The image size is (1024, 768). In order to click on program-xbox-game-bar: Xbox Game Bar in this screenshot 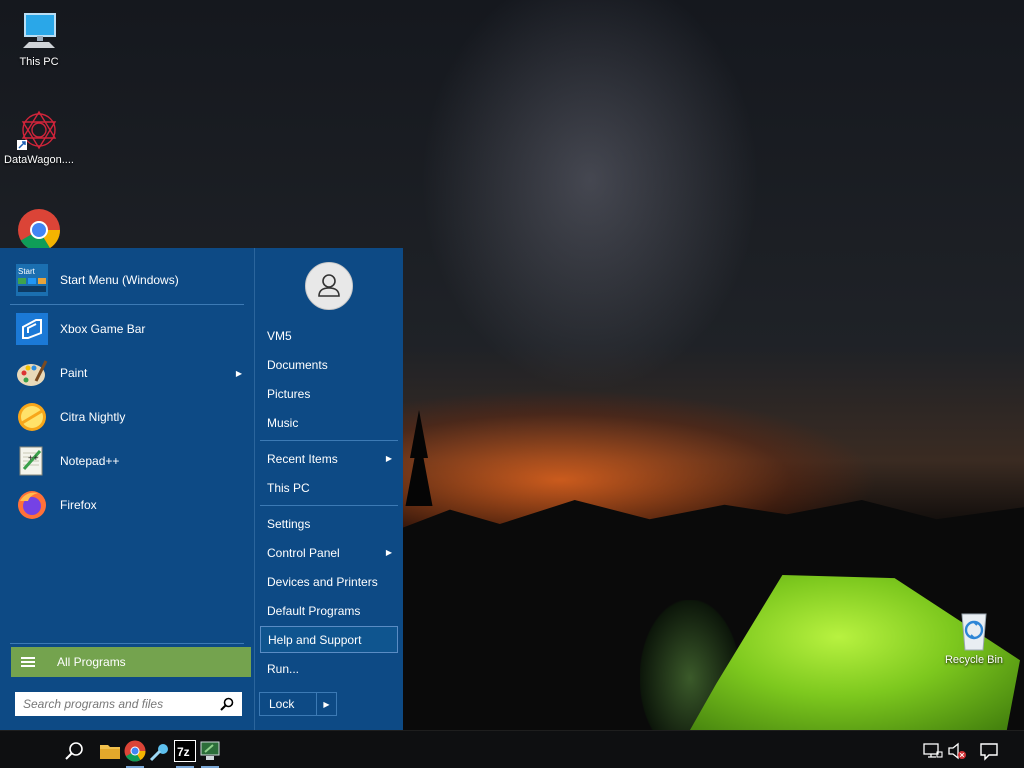, I will do `click(130, 329)`.